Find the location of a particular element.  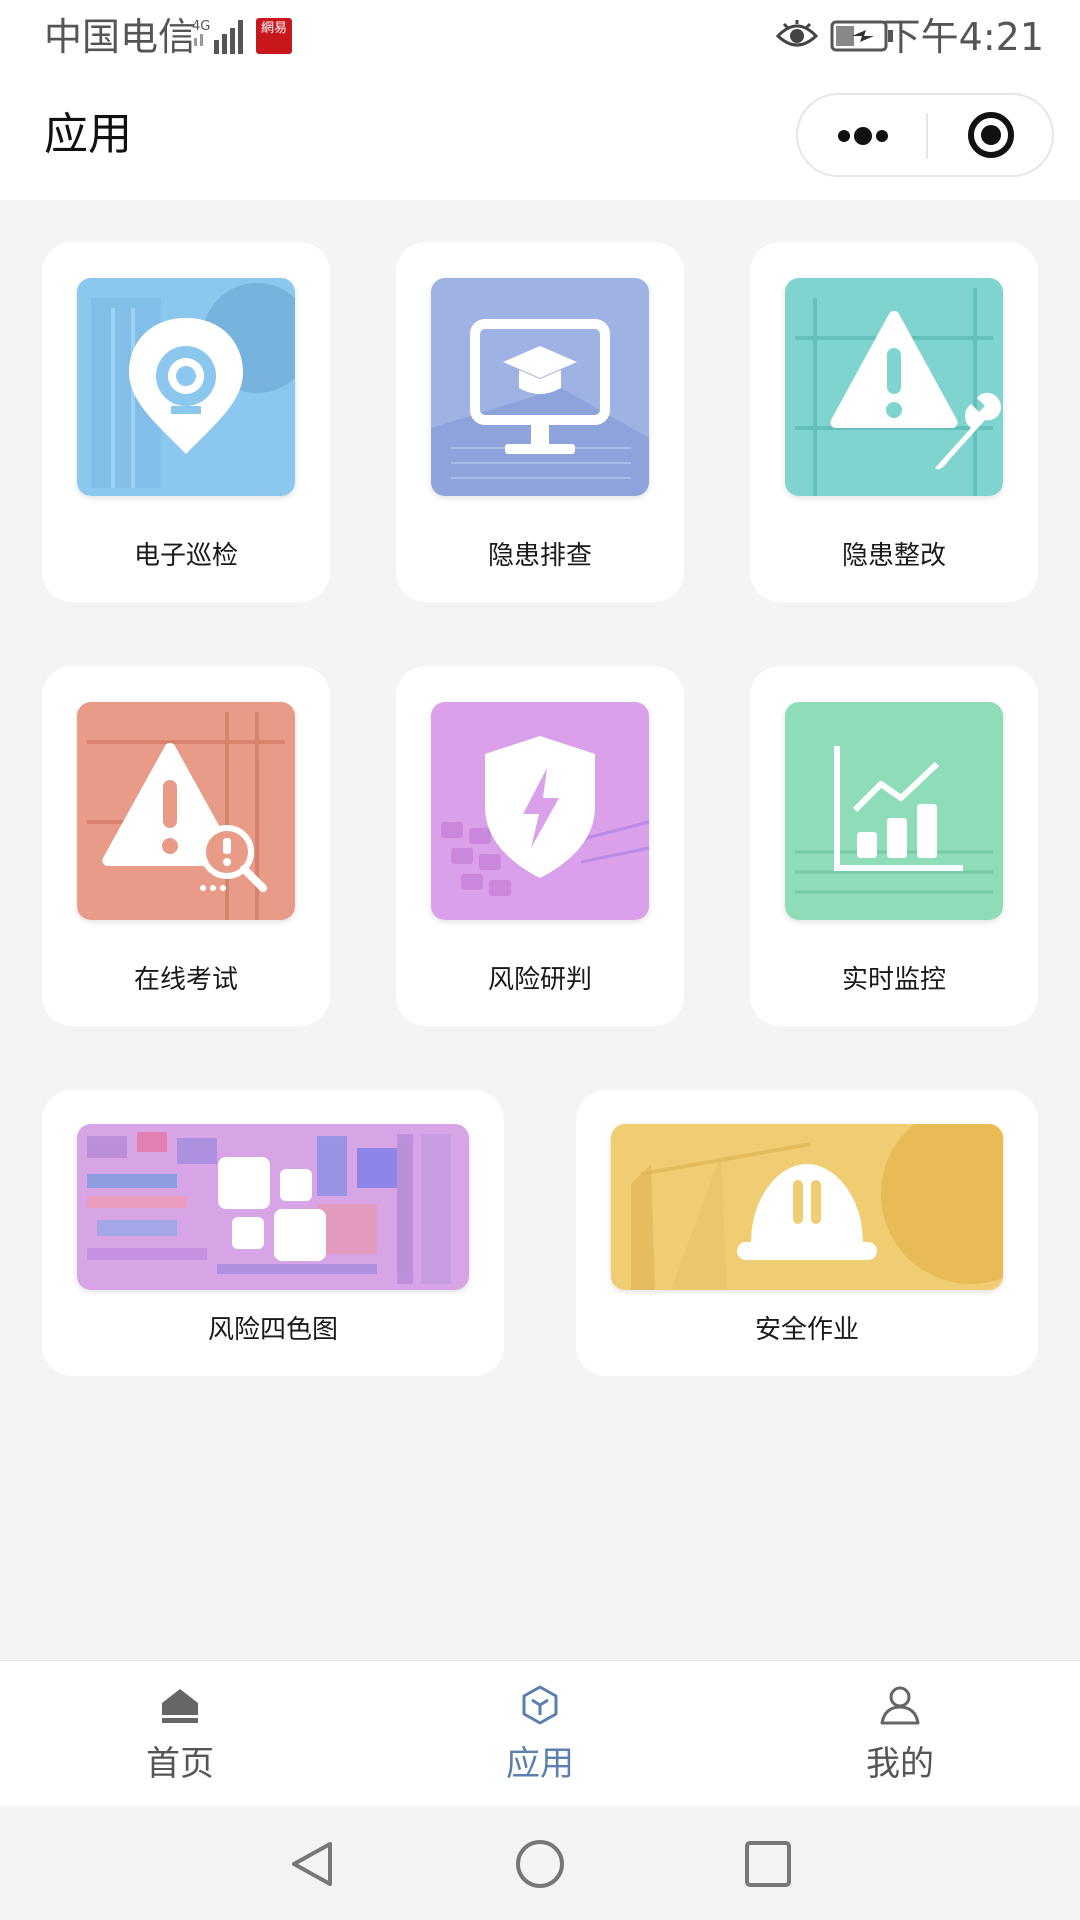

app-card-inspection: 电子巡检 is located at coordinates (186, 422).